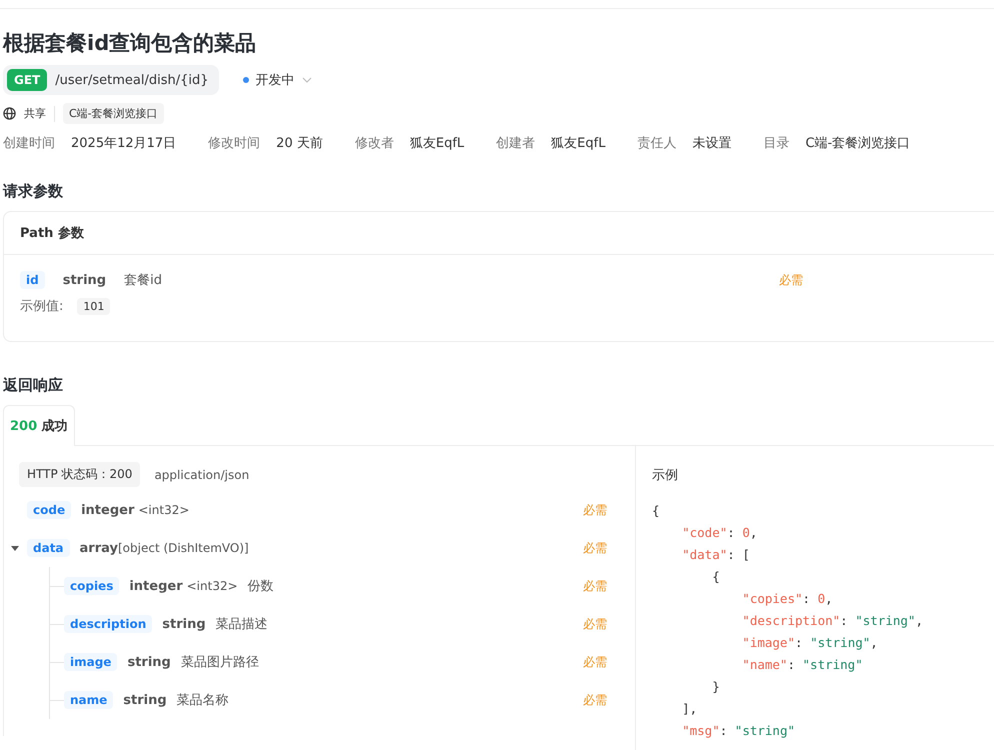 The width and height of the screenshot is (994, 750). Describe the element at coordinates (92, 586) in the screenshot. I see `field-name: copies` at that location.